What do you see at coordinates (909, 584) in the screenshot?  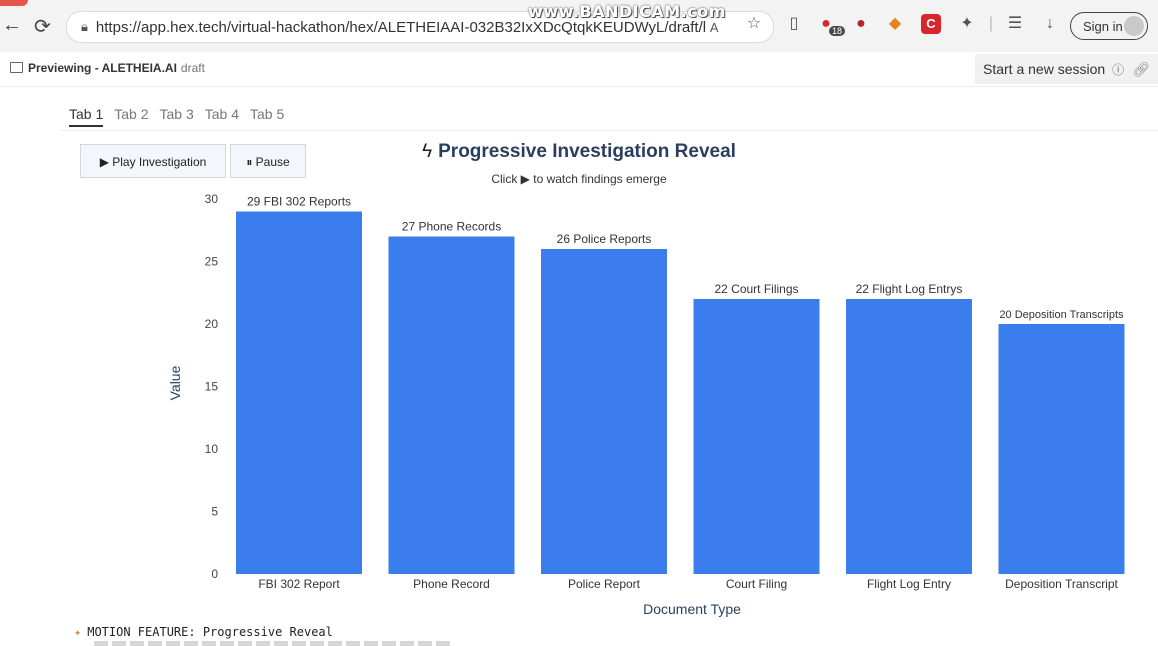 I see `x-tick-label: Flight Log Entry` at bounding box center [909, 584].